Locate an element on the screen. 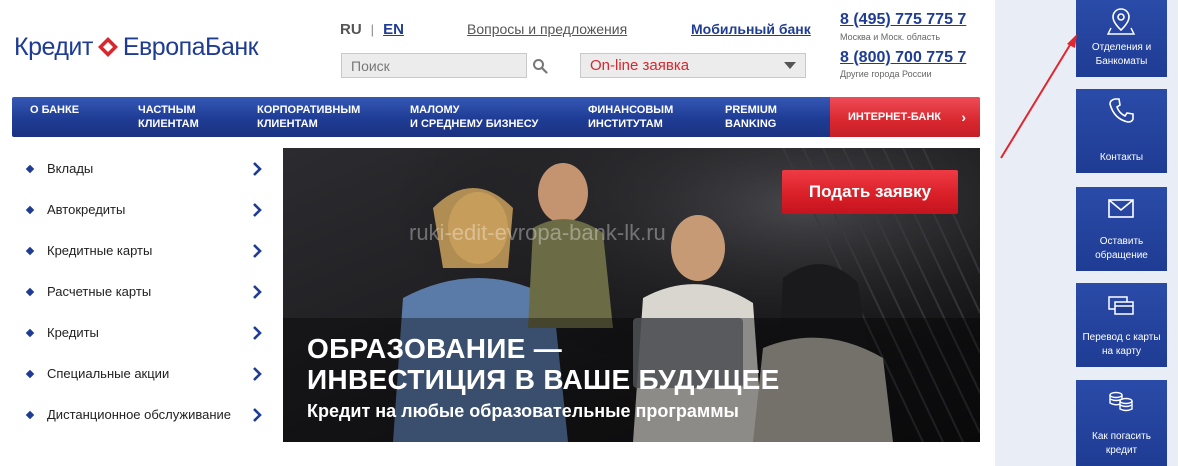 Image resolution: width=1178 pixels, height=466 pixels. menu-item-credit-cards: Кредитные карты is located at coordinates (144, 250).